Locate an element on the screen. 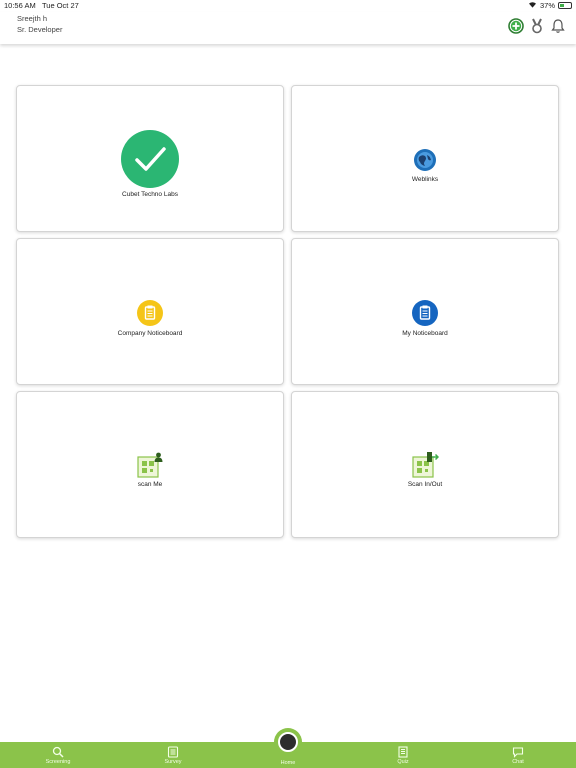  status-bar: 10:56 AM Tue Oct 27 37% is located at coordinates (288, 6).